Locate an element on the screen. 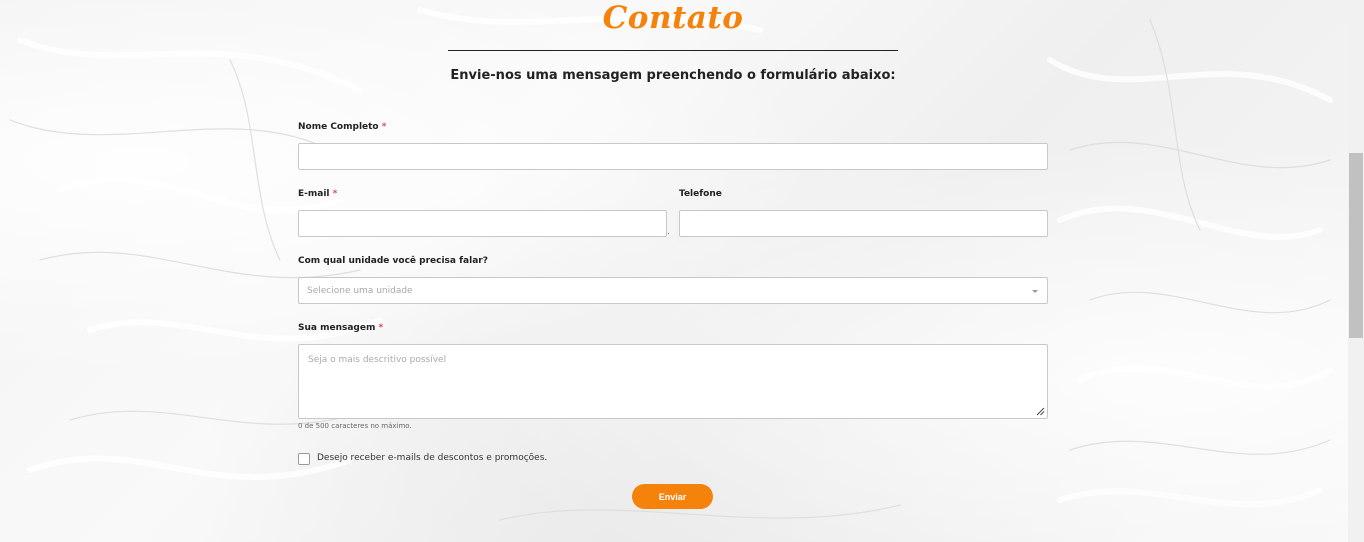 The height and width of the screenshot is (542, 1364). phone-field-label: Telefone is located at coordinates (700, 194).